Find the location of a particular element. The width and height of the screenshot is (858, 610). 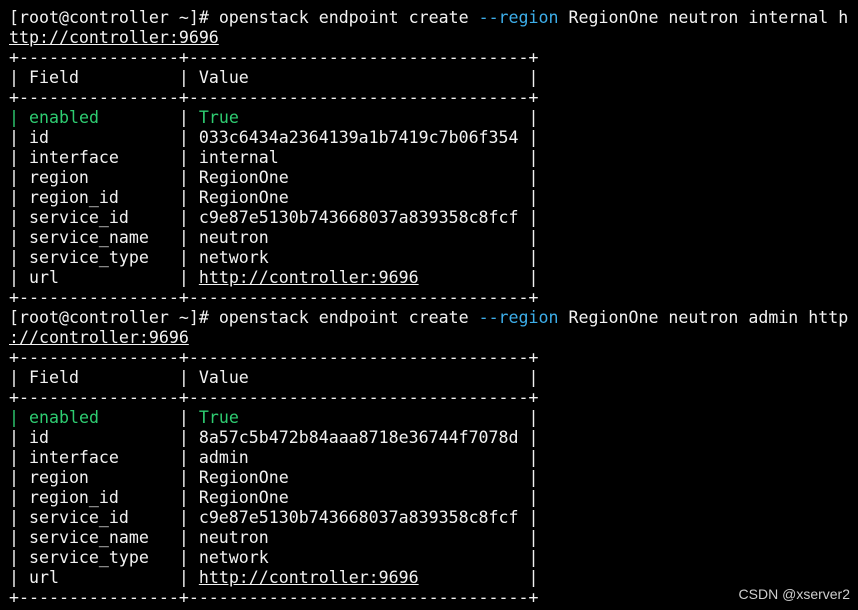

row-value: 8a57c5b472b84aaa8718e36744f7078d is located at coordinates (358, 437).